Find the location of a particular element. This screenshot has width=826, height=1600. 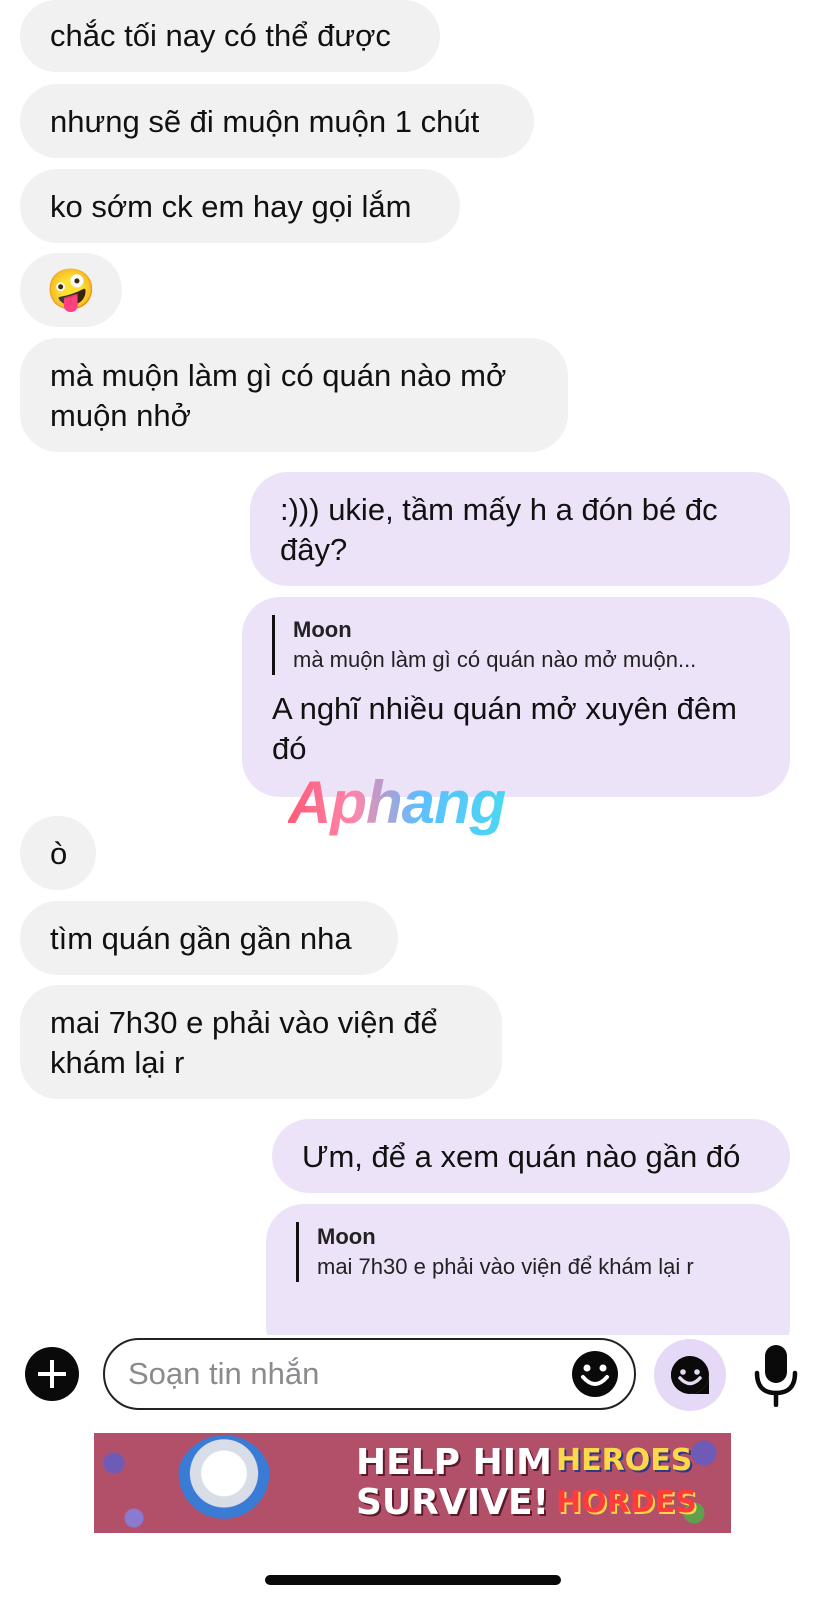

message-incoming: chắc tối nay có thể được is located at coordinates (230, 36).